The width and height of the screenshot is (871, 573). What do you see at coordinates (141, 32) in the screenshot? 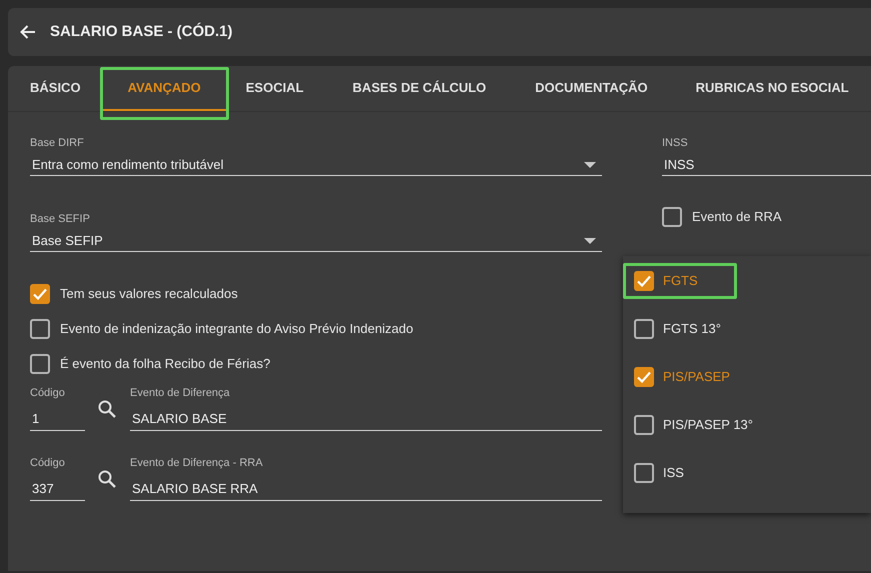
I see `page-title: SALARIO BASE - (CÓD.1)` at bounding box center [141, 32].